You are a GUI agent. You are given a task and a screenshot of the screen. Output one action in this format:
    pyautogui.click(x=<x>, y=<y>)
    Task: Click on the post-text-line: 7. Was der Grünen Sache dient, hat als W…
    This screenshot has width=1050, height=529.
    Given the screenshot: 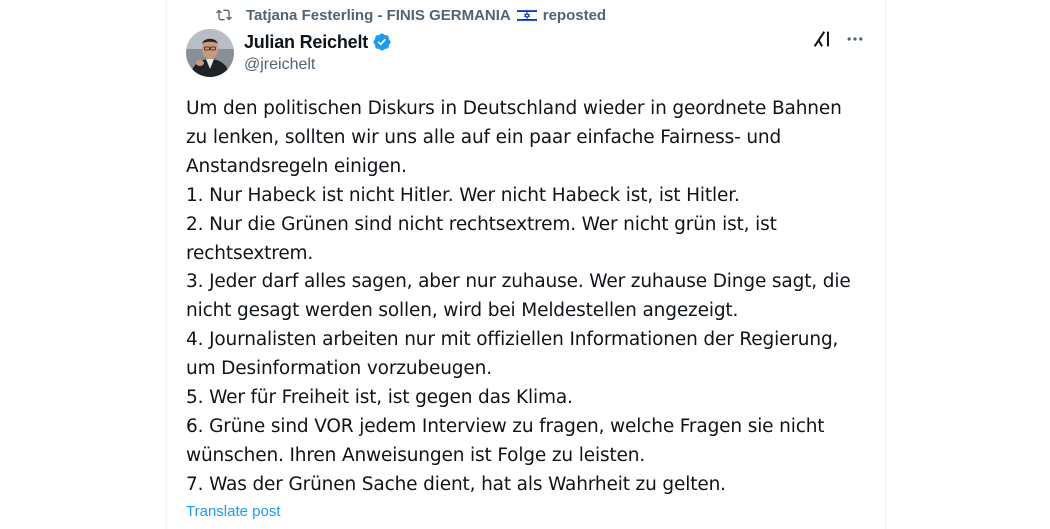 What is the action you would take?
    pyautogui.click(x=456, y=484)
    